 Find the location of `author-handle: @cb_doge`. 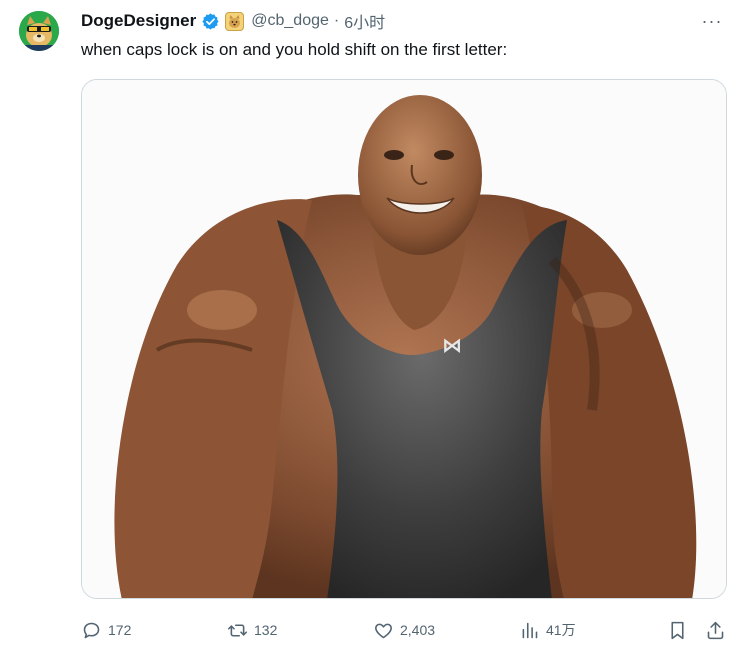

author-handle: @cb_doge is located at coordinates (290, 21).